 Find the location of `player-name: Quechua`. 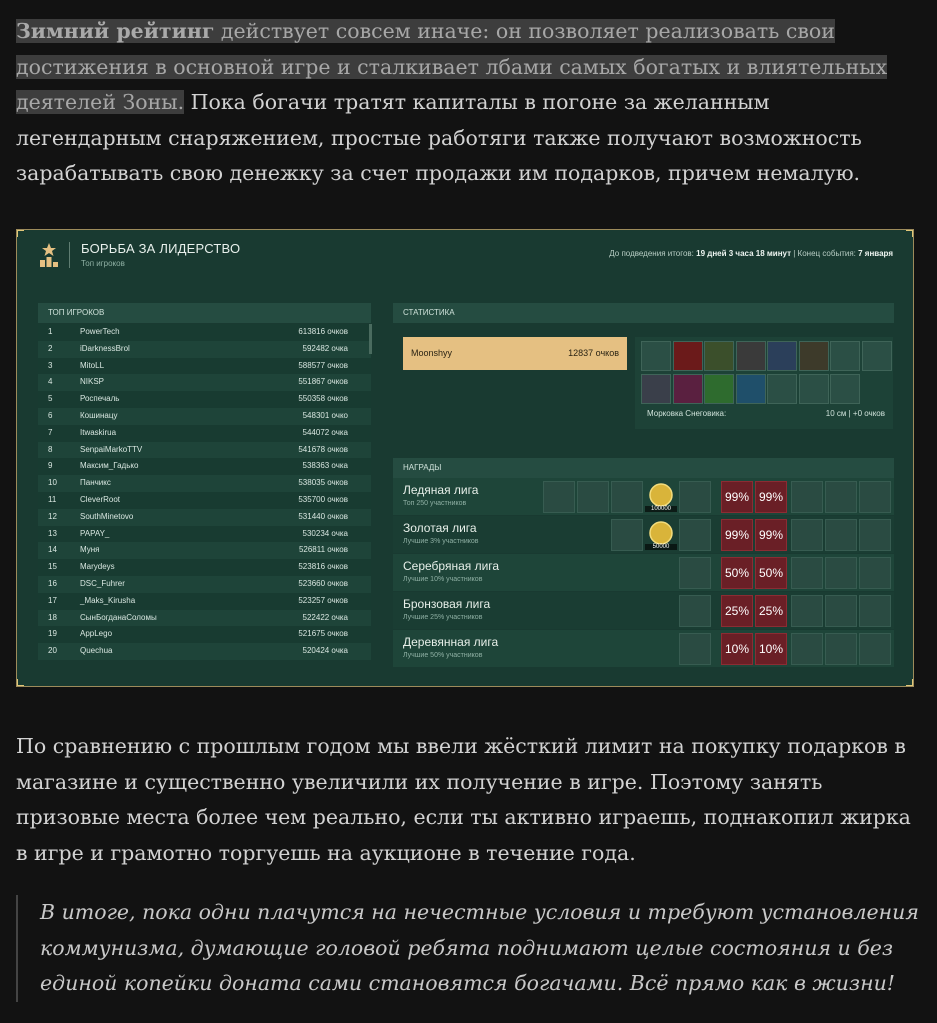

player-name: Quechua is located at coordinates (96, 651).